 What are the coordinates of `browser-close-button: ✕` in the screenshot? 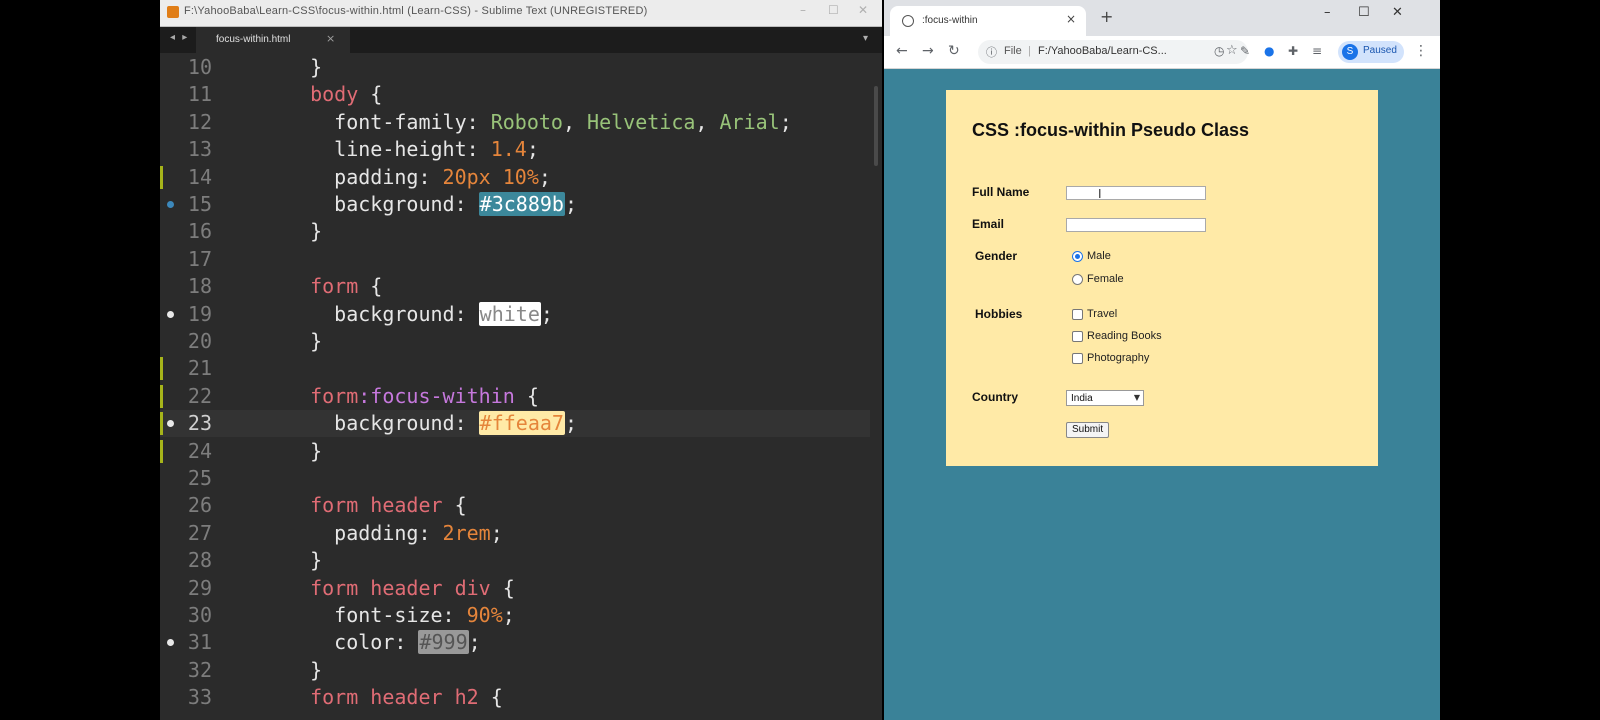 It's located at (1397, 12).